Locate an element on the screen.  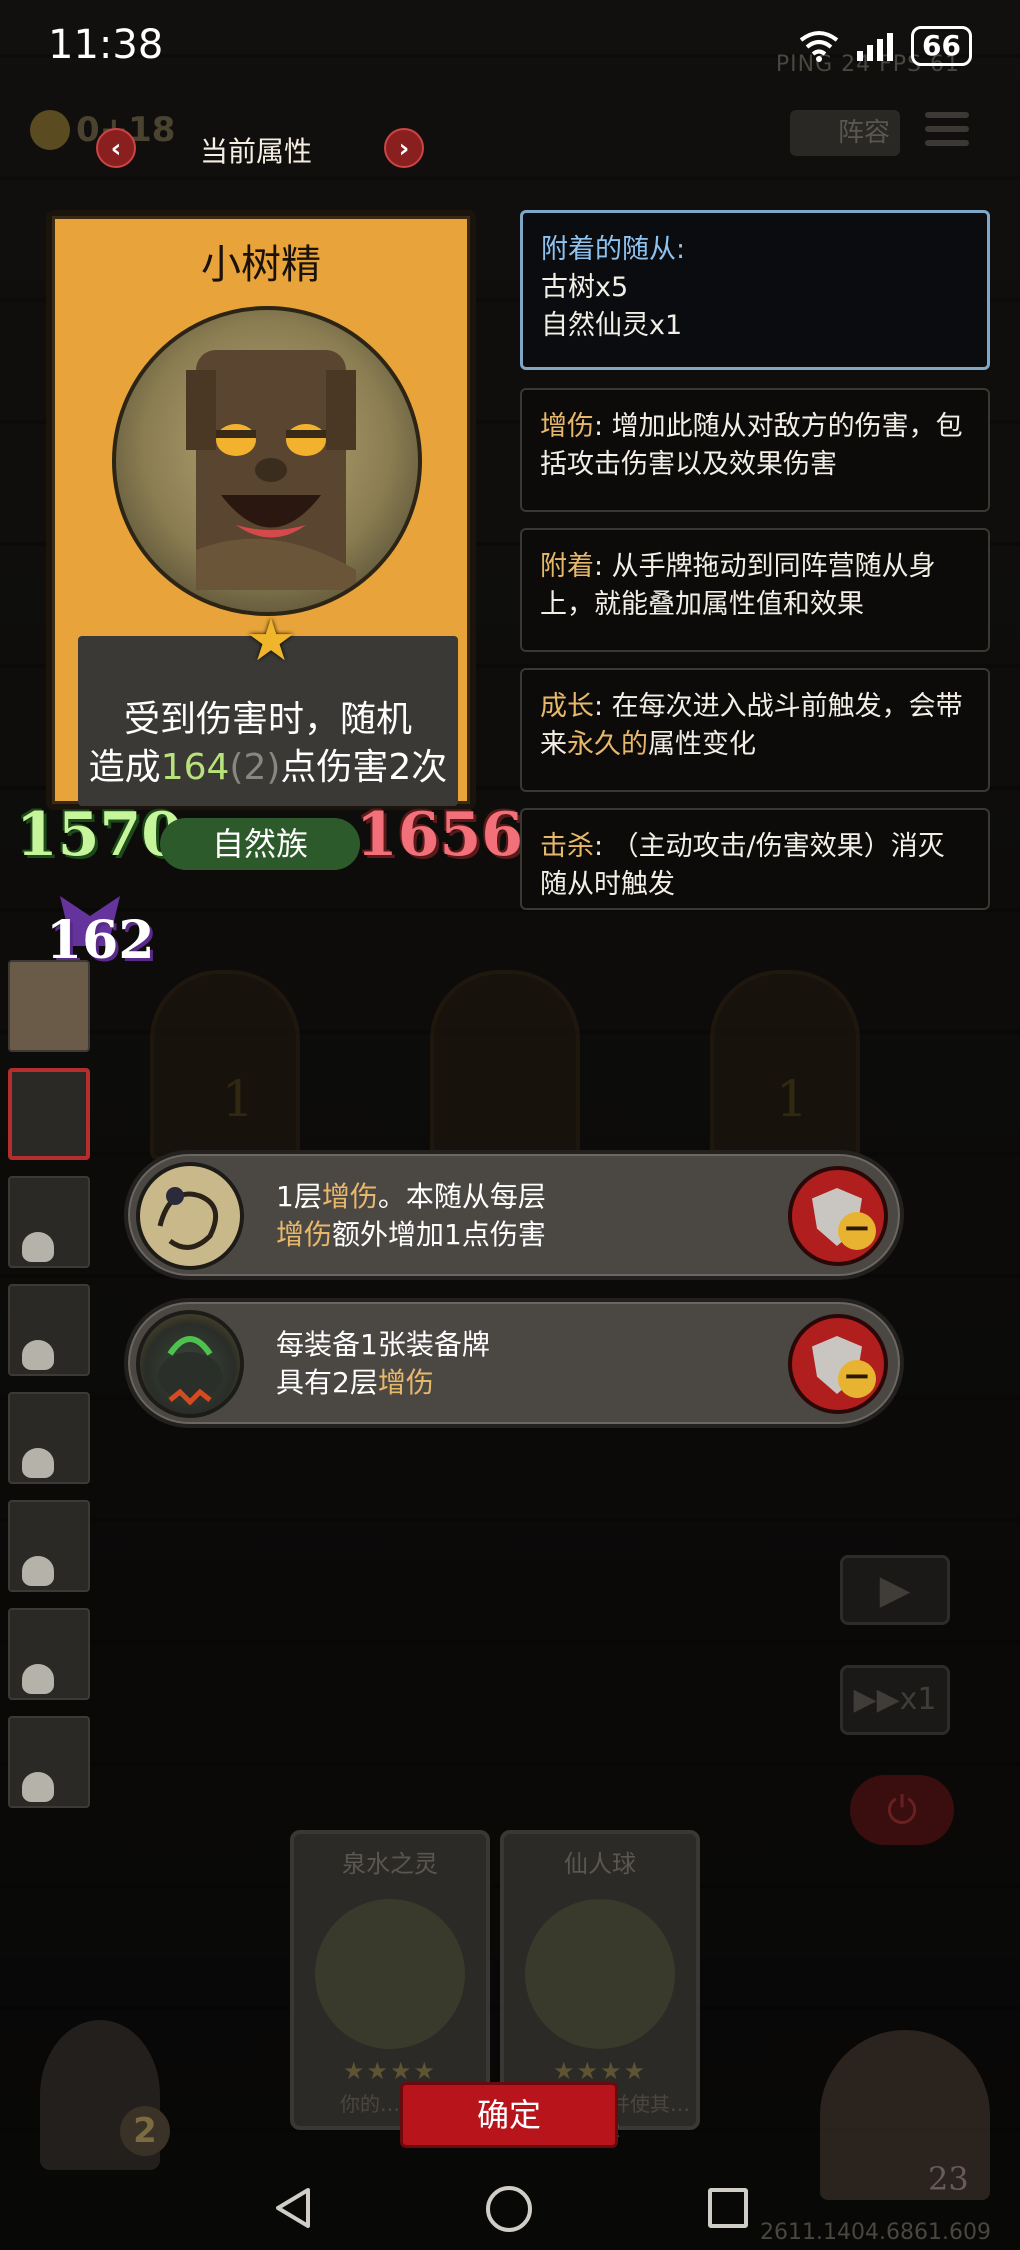
attached-minions-box: 附着的随从: 古树x5 自然仙灵x1 is located at coordinates (755, 290).